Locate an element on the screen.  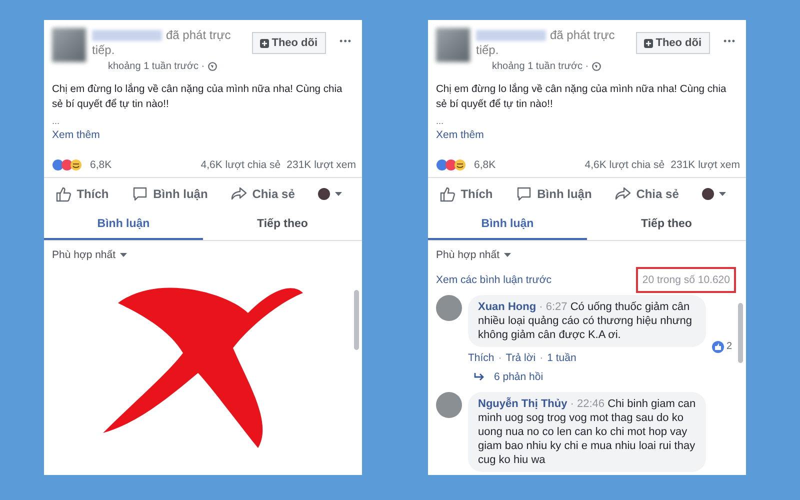
reply-arrow-icon is located at coordinates (479, 377).